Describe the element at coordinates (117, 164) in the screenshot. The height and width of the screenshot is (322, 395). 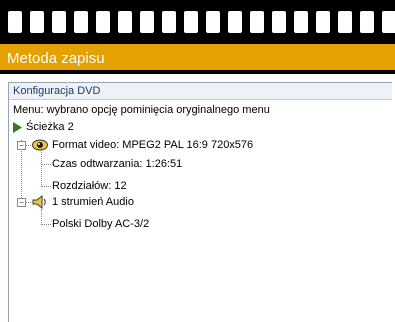
I see `tree-item-duration: Czas odtwarzania: 1:26:51` at that location.